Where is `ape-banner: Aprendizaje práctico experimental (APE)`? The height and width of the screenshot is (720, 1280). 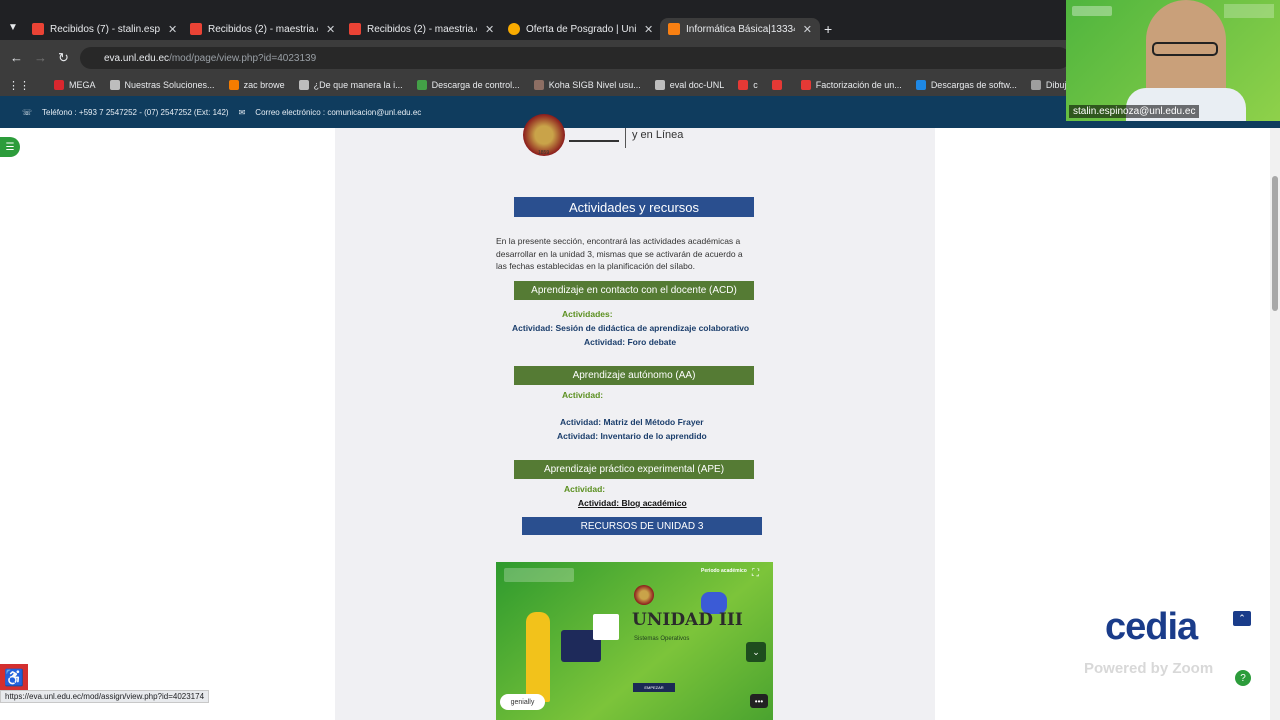
ape-banner: Aprendizaje práctico experimental (APE) is located at coordinates (634, 469).